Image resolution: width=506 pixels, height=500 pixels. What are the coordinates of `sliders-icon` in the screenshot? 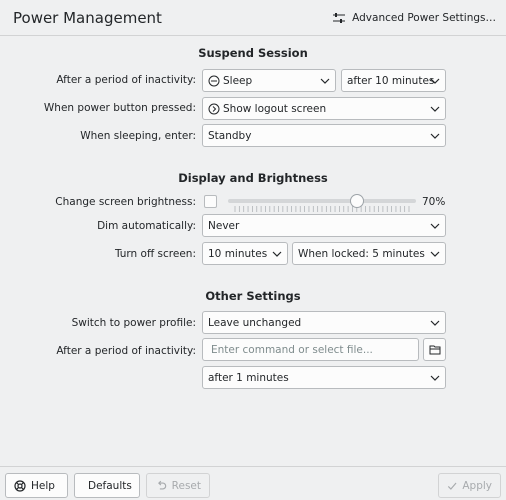 It's located at (339, 18).